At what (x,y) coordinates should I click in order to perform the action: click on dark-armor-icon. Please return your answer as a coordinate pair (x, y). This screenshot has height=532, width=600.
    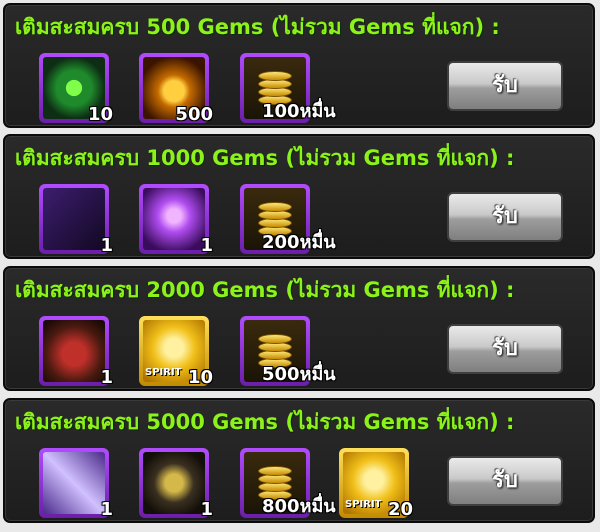
    Looking at the image, I should click on (74, 219).